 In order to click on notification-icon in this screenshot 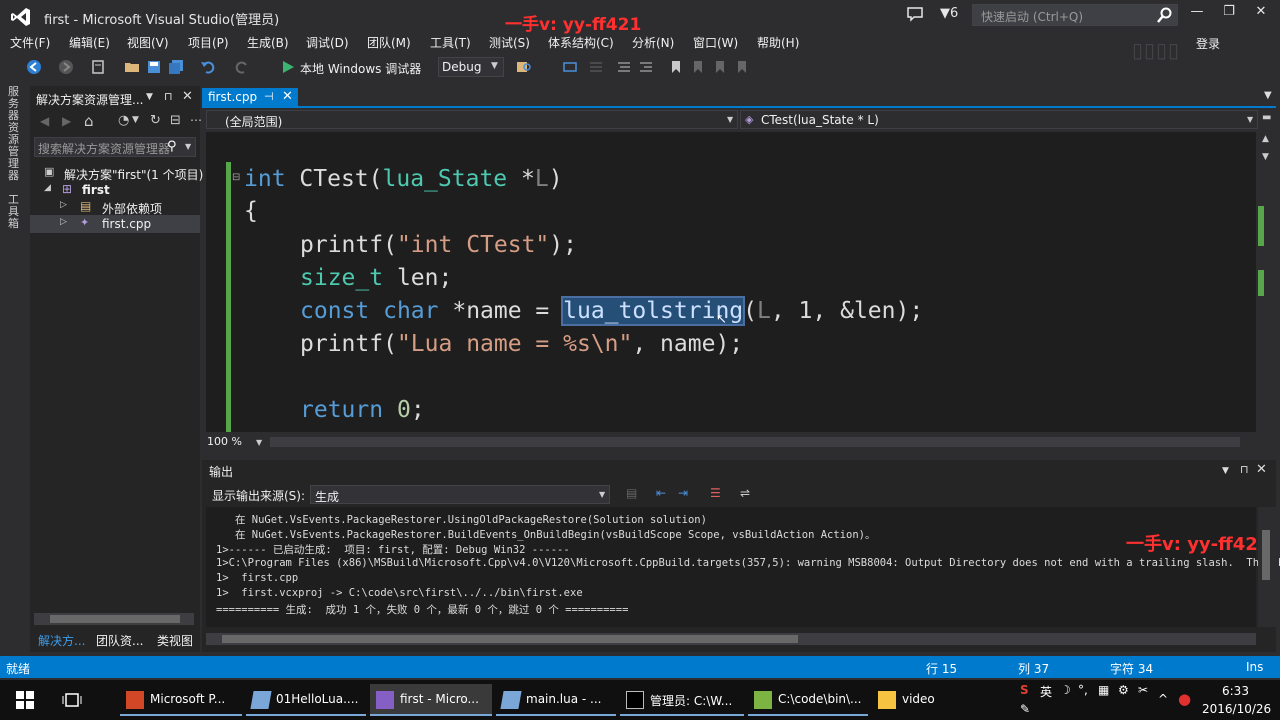, I will do `click(915, 14)`.